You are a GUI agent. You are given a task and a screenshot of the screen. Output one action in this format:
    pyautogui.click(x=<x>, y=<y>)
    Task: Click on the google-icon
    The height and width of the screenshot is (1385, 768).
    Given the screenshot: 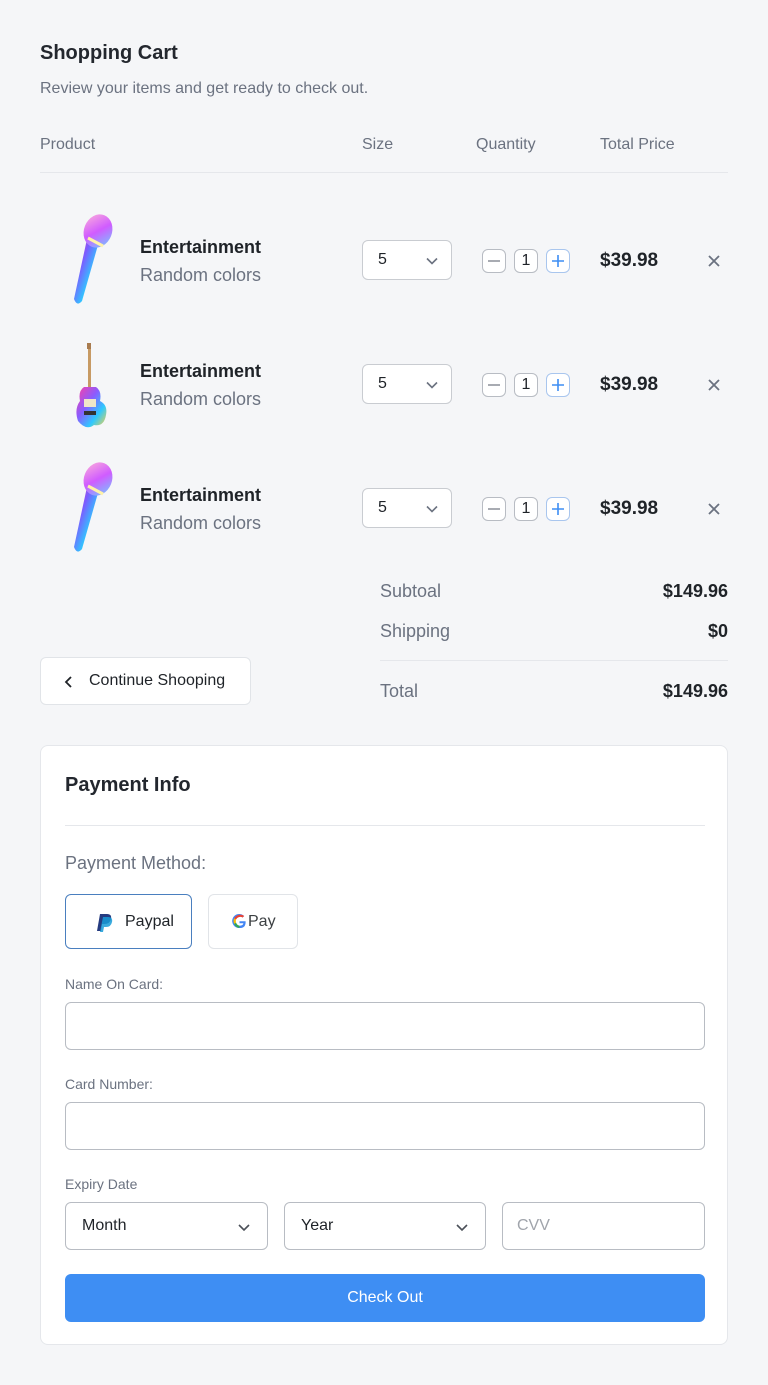 What is the action you would take?
    pyautogui.click(x=239, y=921)
    